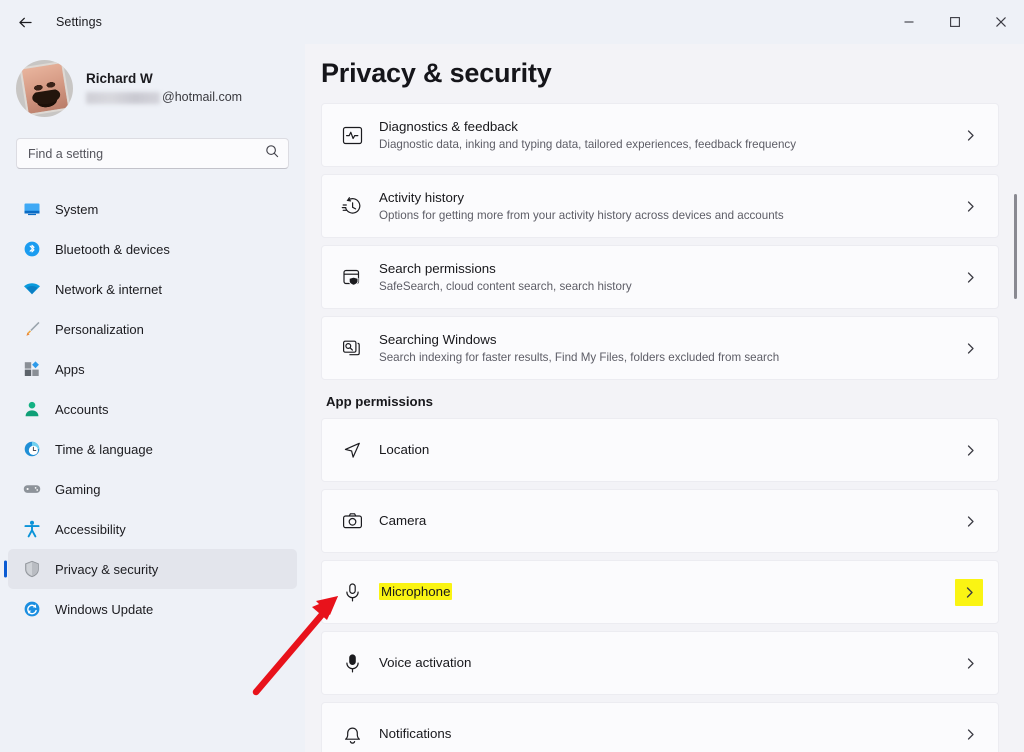 The height and width of the screenshot is (752, 1024). What do you see at coordinates (1001, 22) in the screenshot?
I see `close-button` at bounding box center [1001, 22].